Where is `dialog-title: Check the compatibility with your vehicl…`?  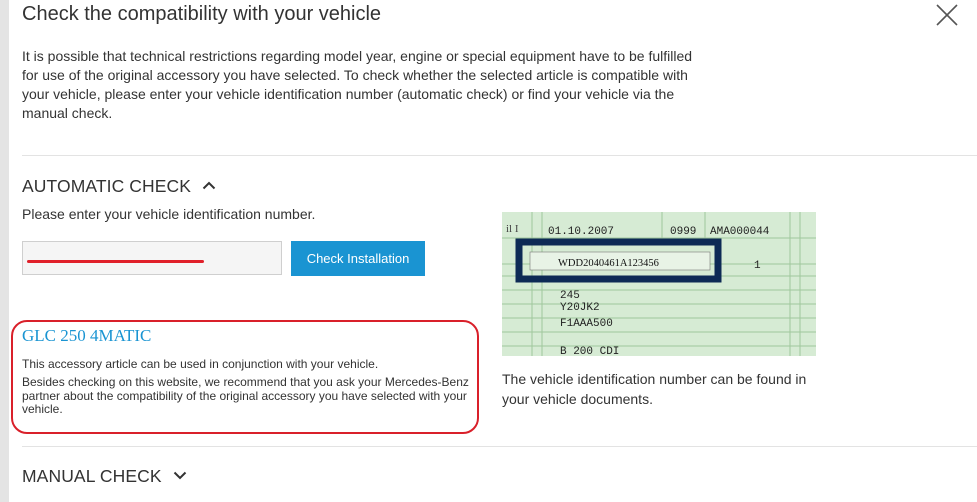
dialog-title: Check the compatibility with your vehicl… is located at coordinates (202, 14).